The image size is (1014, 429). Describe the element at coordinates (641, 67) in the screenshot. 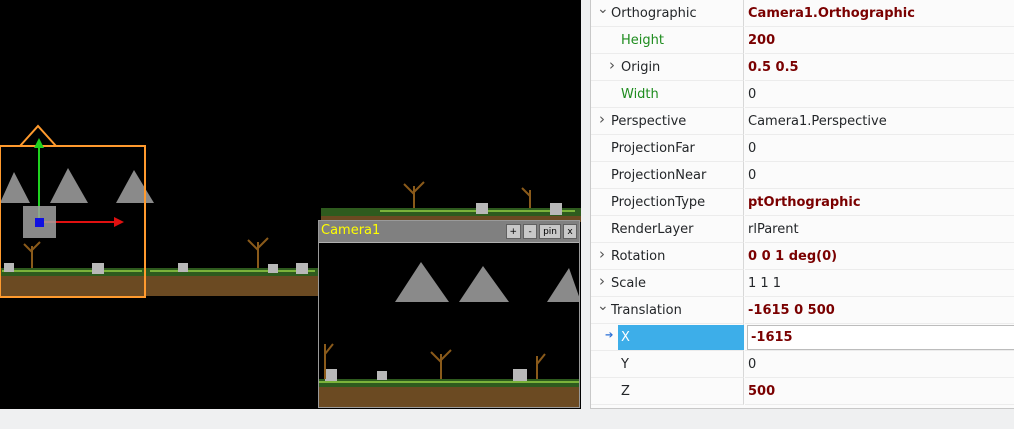

I see `property-name: Origin` at that location.